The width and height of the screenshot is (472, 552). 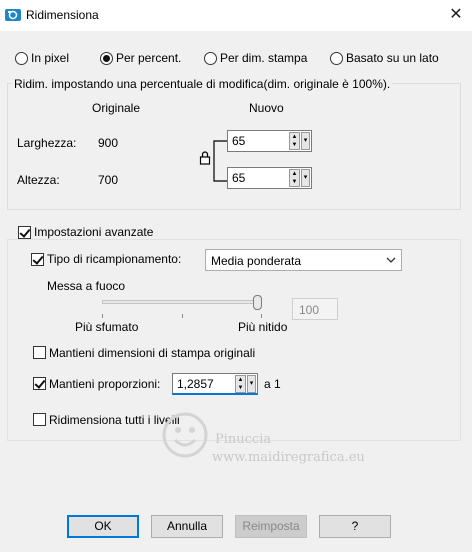 I want to click on sharpness-value-field: 100, so click(x=315, y=309).